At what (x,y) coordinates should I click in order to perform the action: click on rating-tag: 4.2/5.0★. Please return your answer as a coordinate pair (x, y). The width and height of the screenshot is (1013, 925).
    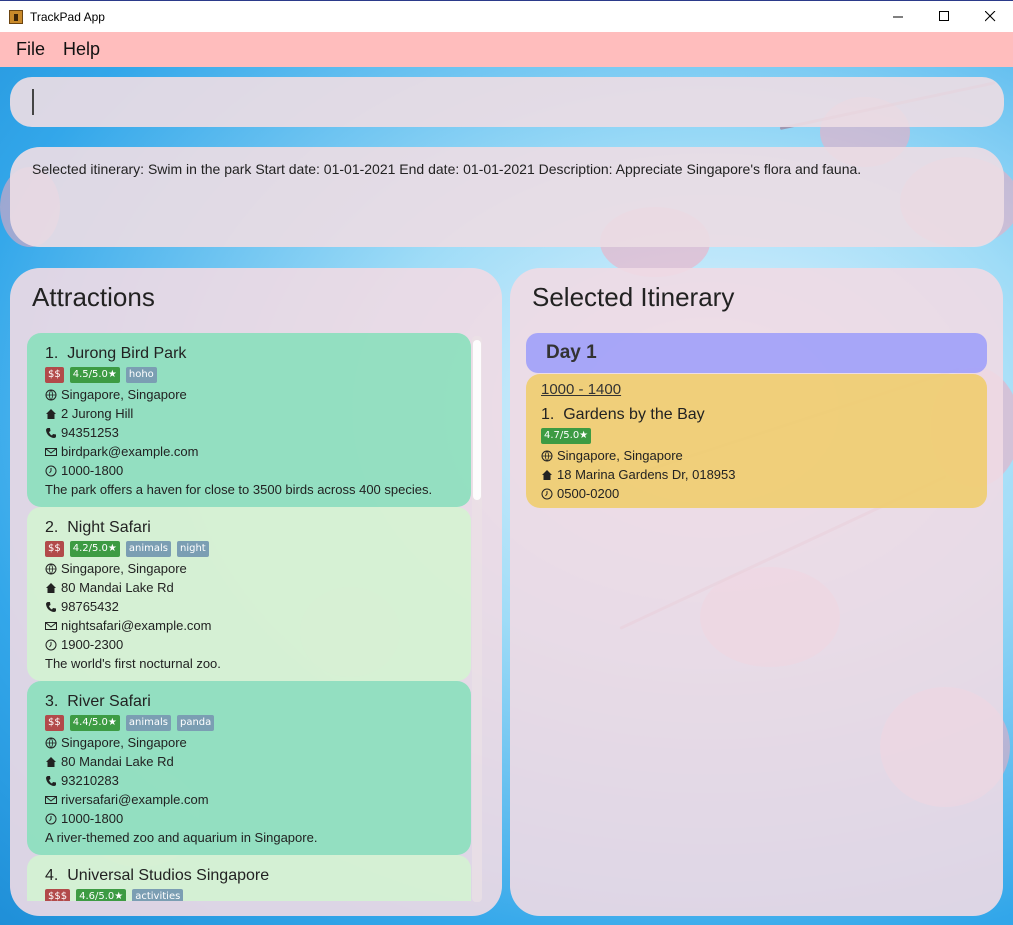
    Looking at the image, I should click on (94, 549).